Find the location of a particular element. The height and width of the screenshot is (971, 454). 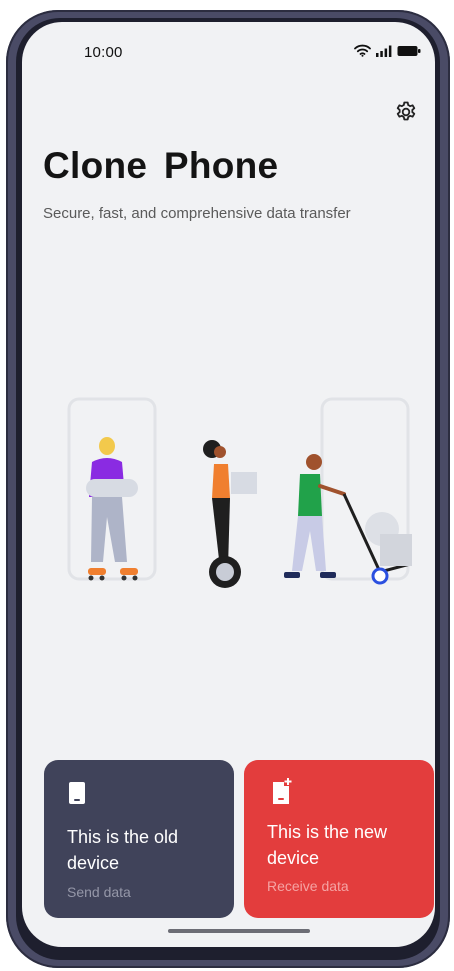

person-pushing-dolly is located at coordinates (348, 519).